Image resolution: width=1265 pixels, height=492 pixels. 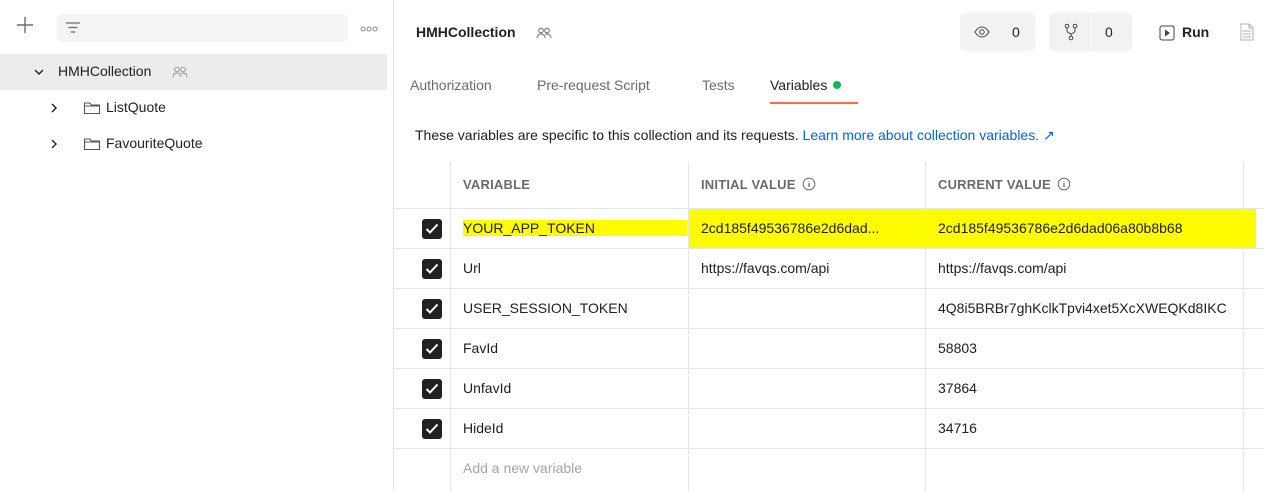 I want to click on fork-icon, so click(x=1071, y=32).